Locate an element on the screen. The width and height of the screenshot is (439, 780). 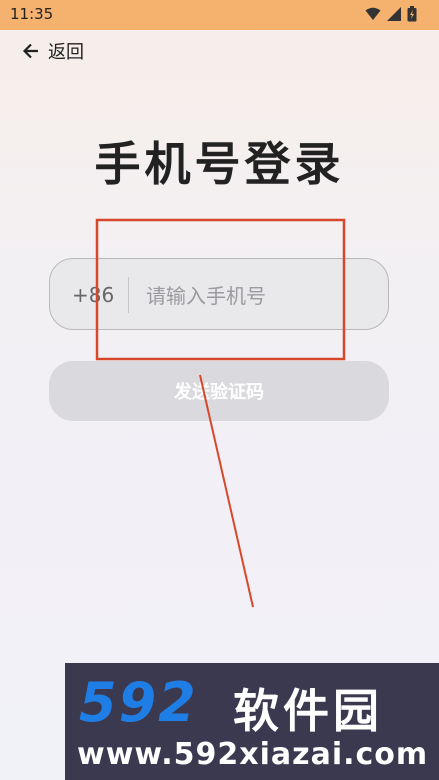
watermark-logo: 592 软件园 www.592xiazai.com is located at coordinates (252, 721).